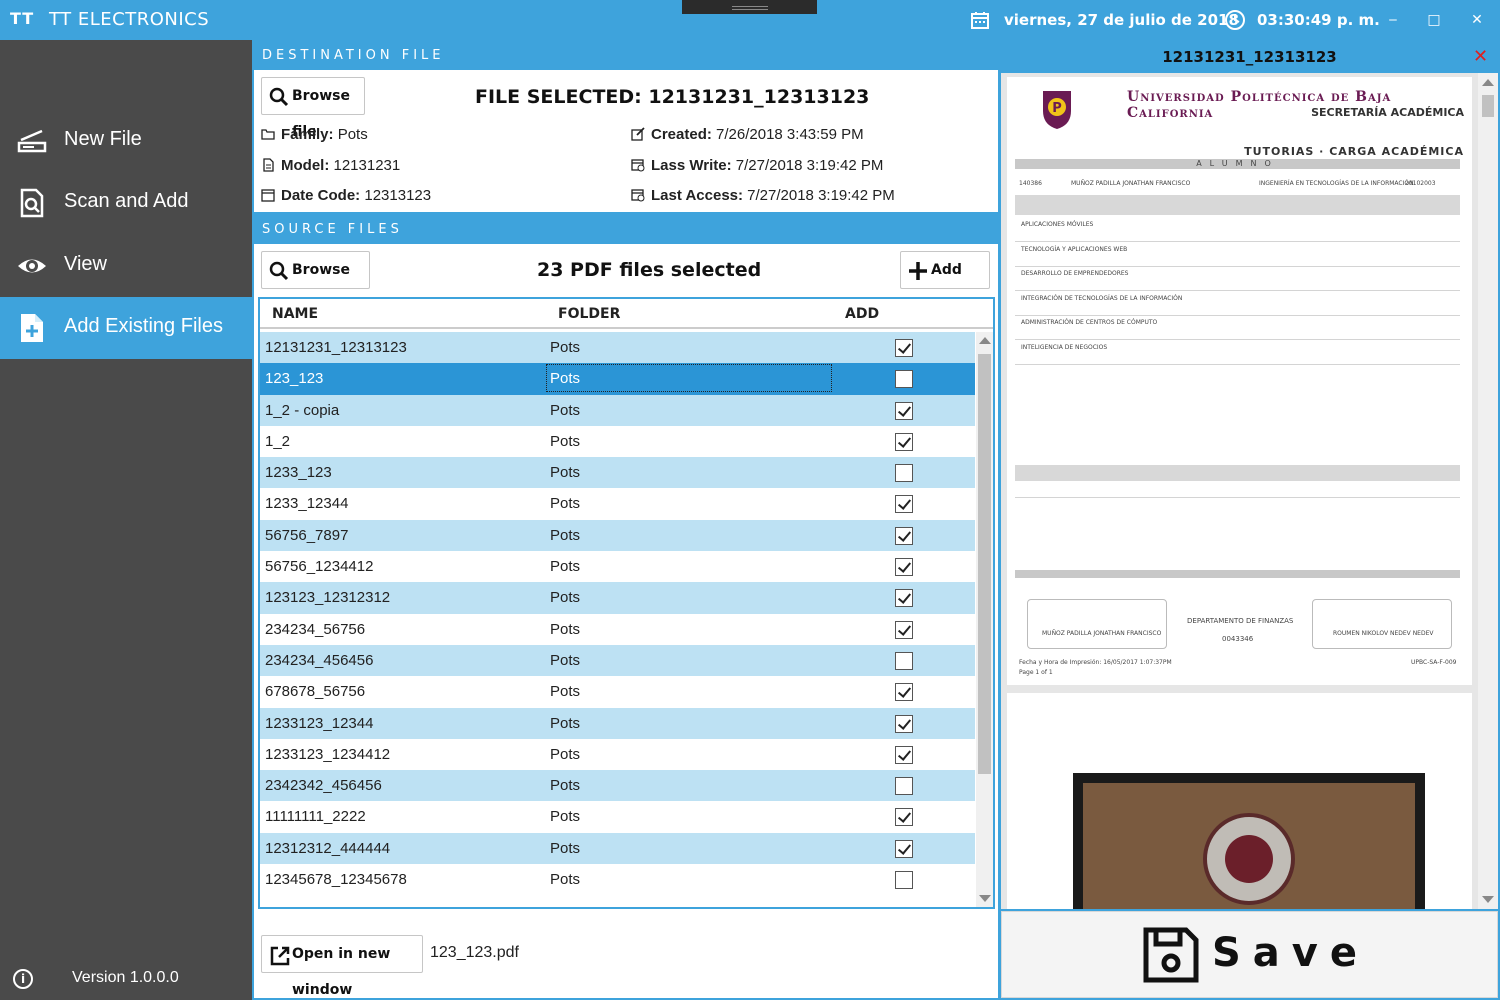 This screenshot has width=1500, height=1000. I want to click on sidebar-item-label: New File, so click(103, 139).